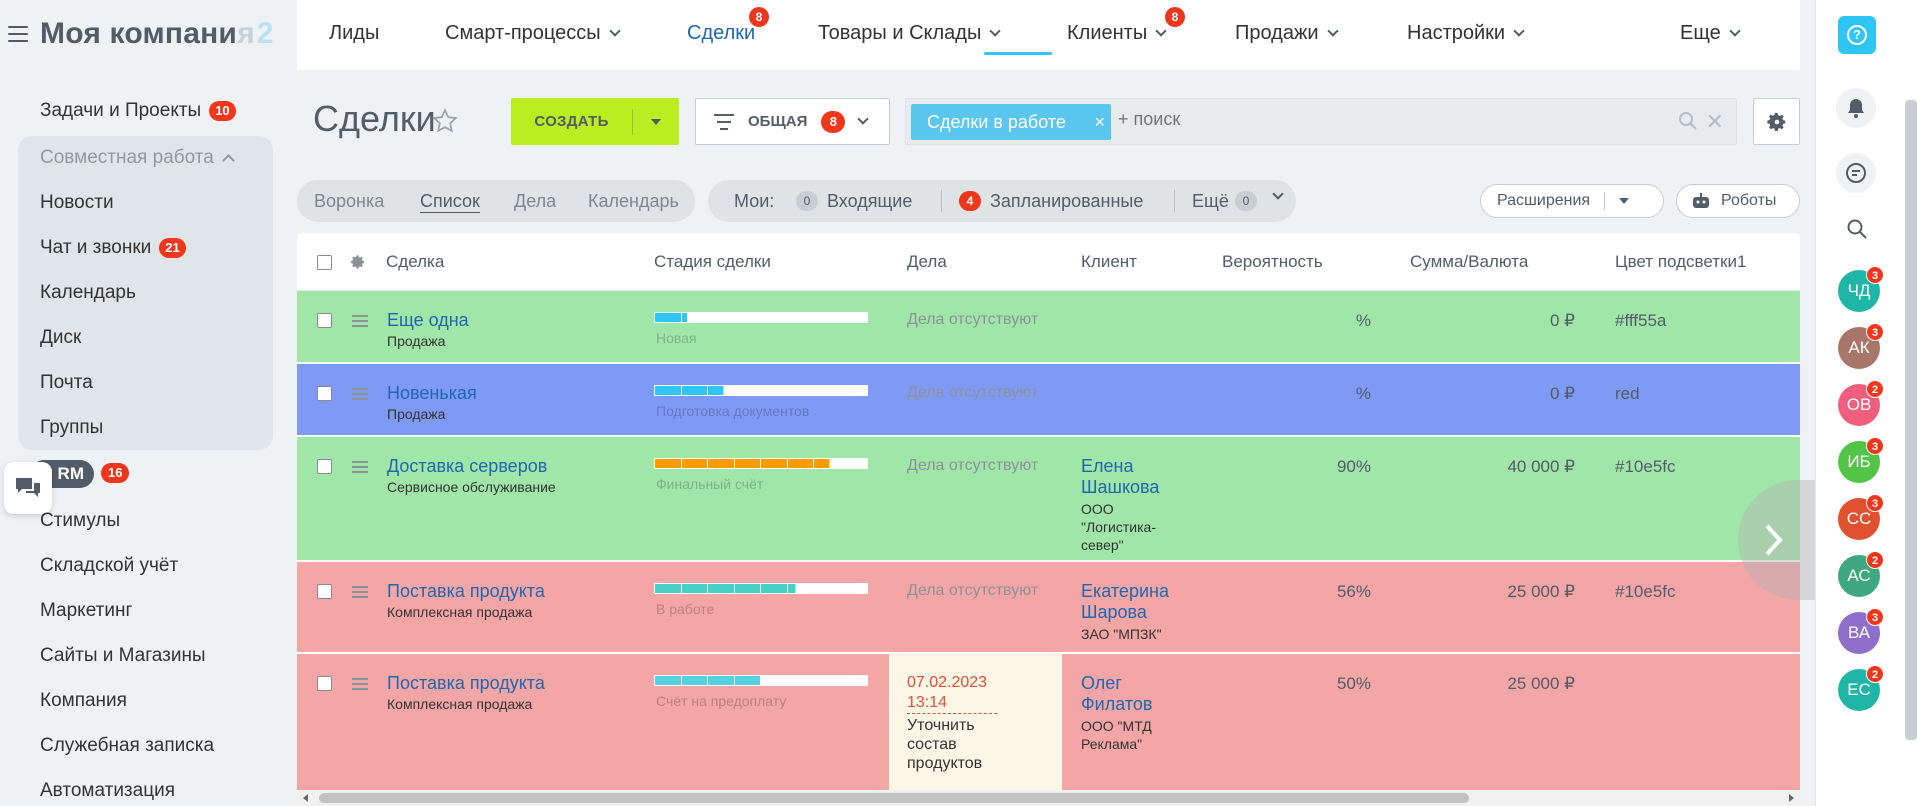 The height and width of the screenshot is (806, 1917). Describe the element at coordinates (1911, 420) in the screenshot. I see `rightbar-scrollbar` at that location.